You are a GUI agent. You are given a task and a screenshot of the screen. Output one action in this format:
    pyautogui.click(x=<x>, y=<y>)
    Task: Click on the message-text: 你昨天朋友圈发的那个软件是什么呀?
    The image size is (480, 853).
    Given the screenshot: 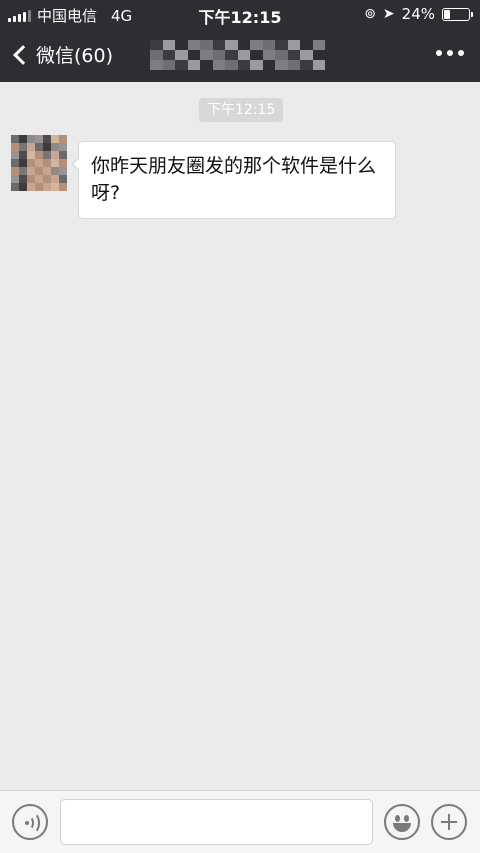 What is the action you would take?
    pyautogui.click(x=234, y=179)
    